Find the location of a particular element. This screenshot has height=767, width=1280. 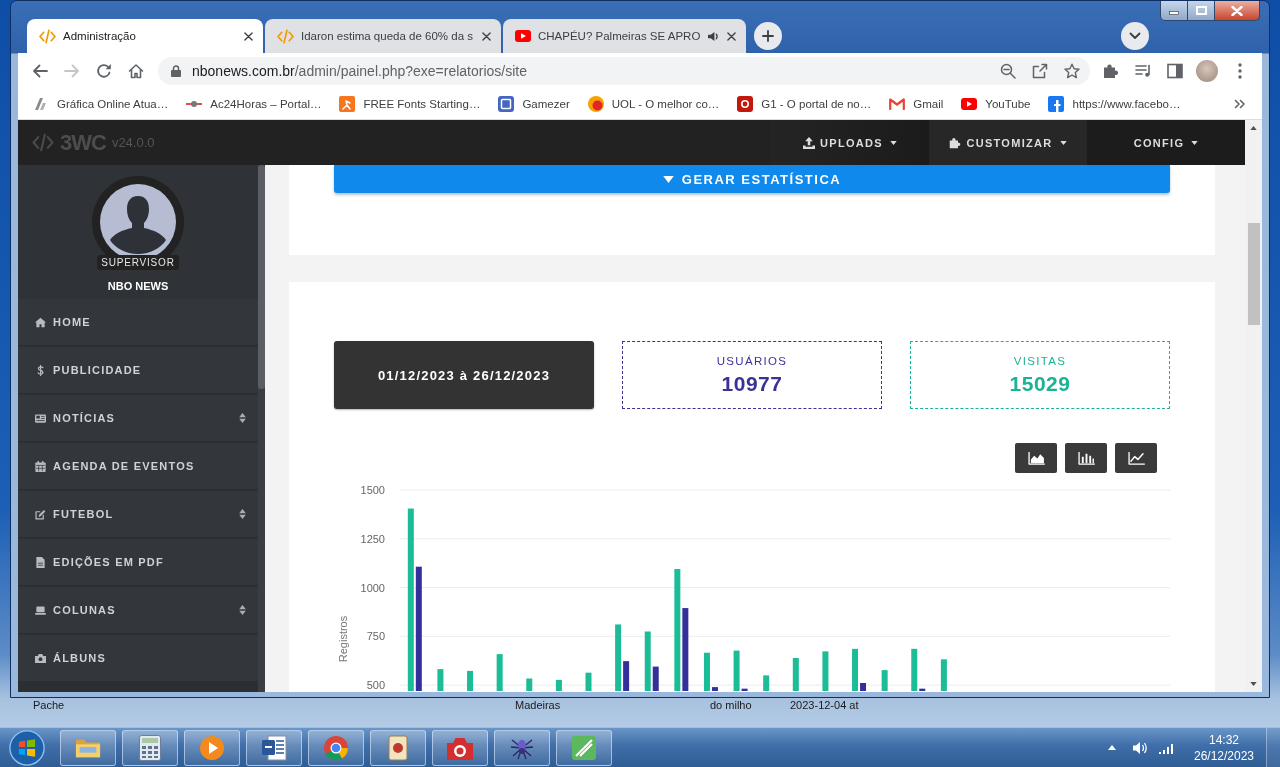

sidebar-item: PUBLICIDADE is located at coordinates (138, 370).